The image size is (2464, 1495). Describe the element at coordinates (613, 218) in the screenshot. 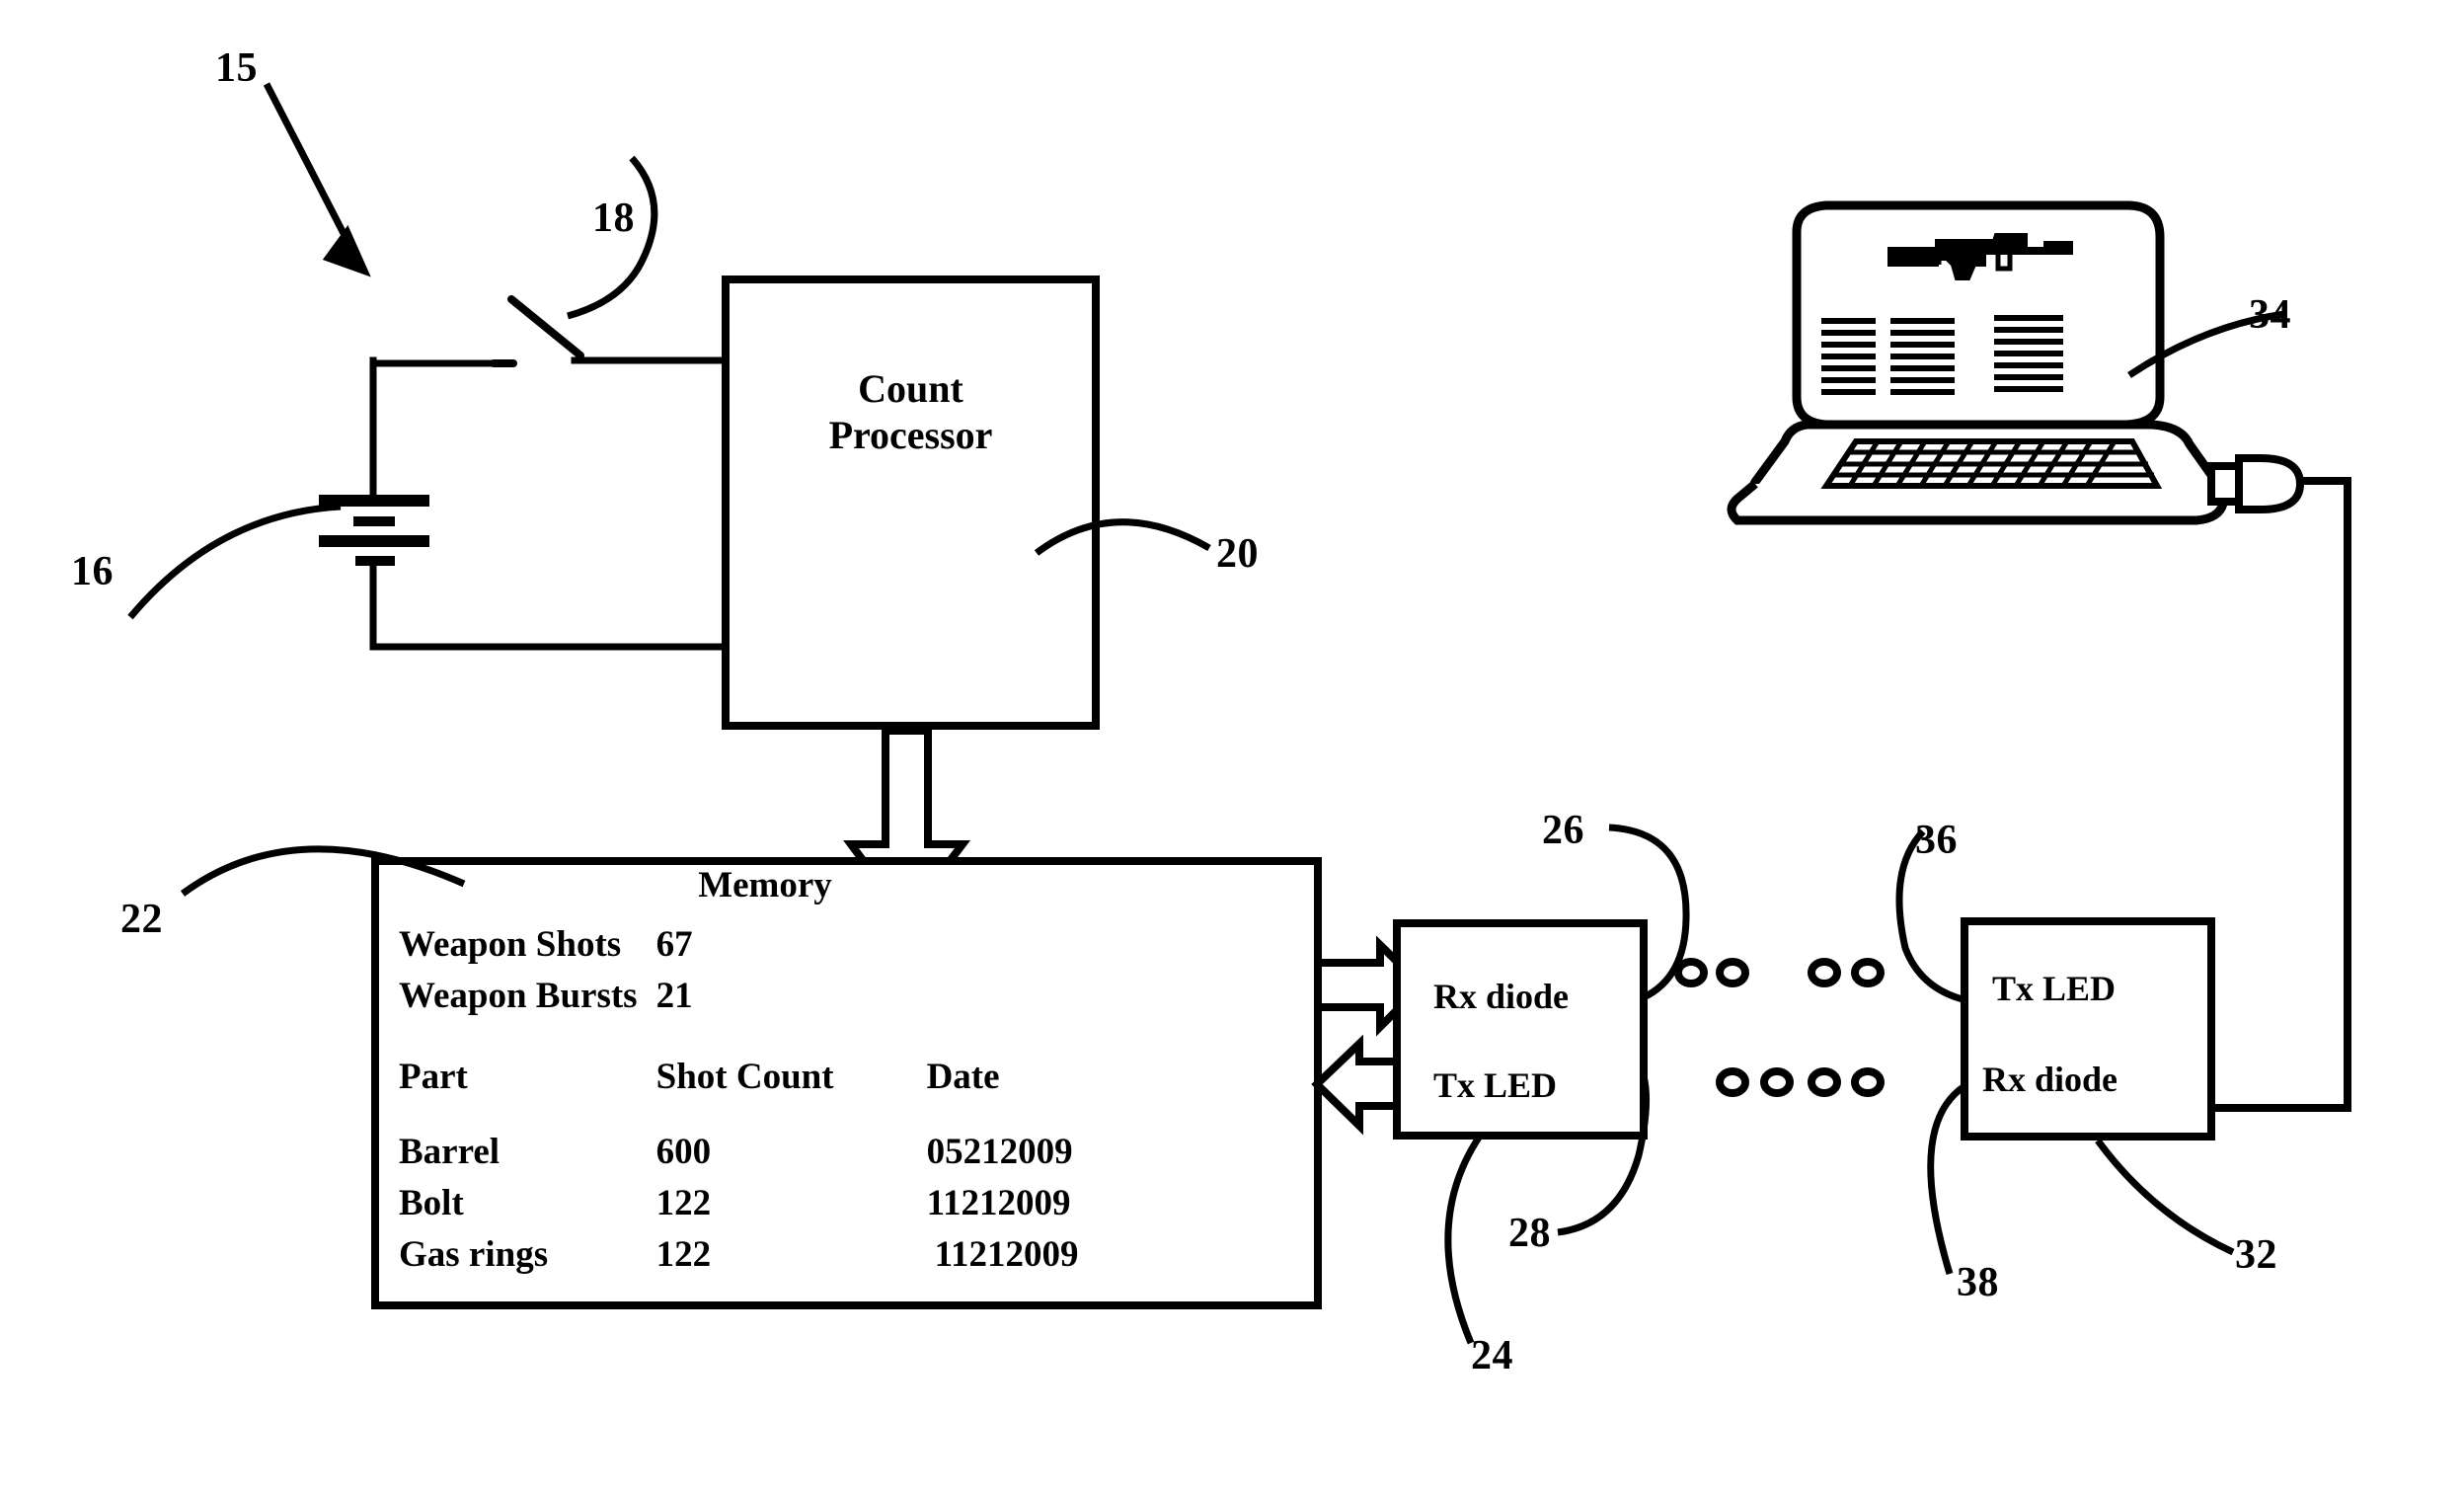

I see `ref-numeral-18: 18` at that location.